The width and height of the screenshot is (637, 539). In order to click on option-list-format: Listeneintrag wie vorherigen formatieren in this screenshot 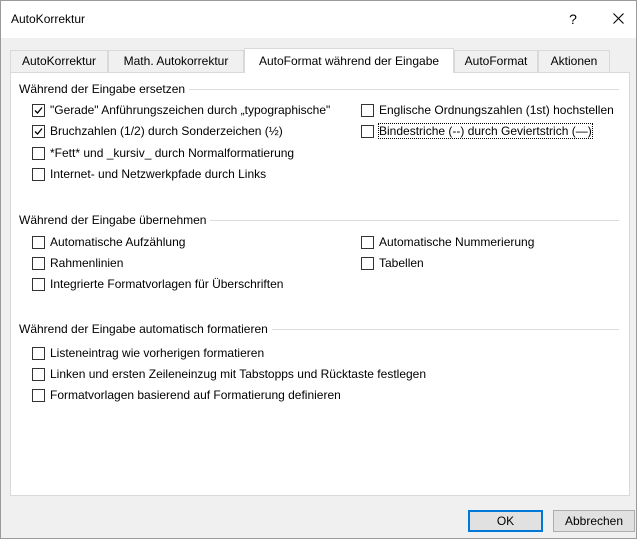, I will do `click(148, 353)`.